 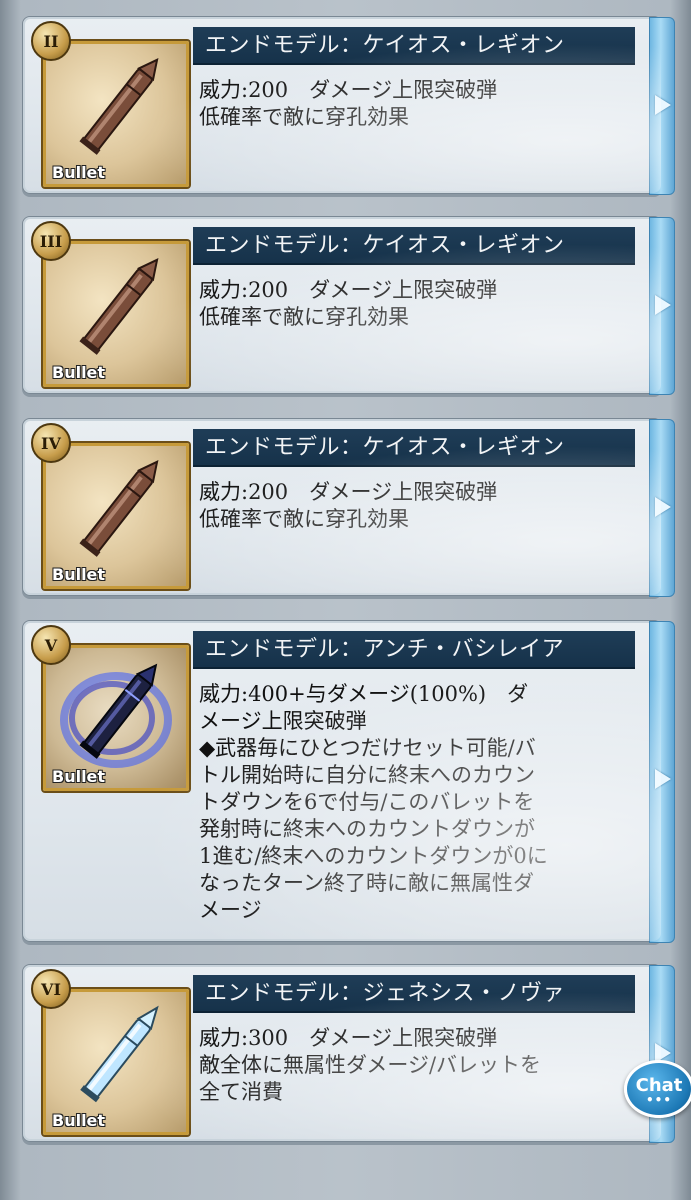 I want to click on desc-line: トダウンを6で付与/このバレットを, so click(x=367, y=802).